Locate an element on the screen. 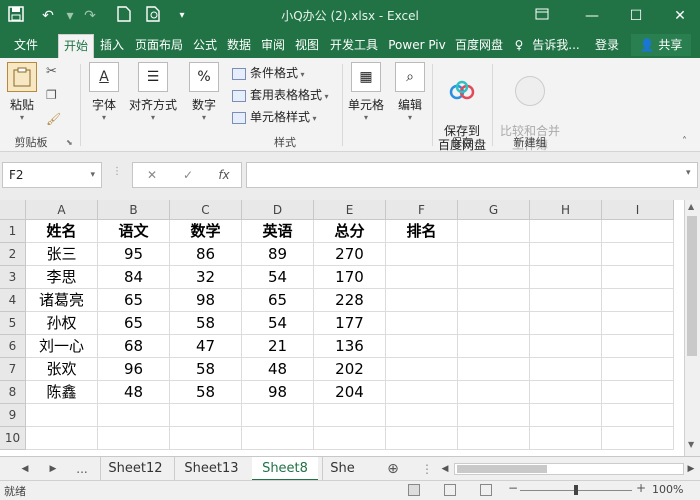 This screenshot has width=700, height=500. cell-c3: 32 is located at coordinates (206, 277).